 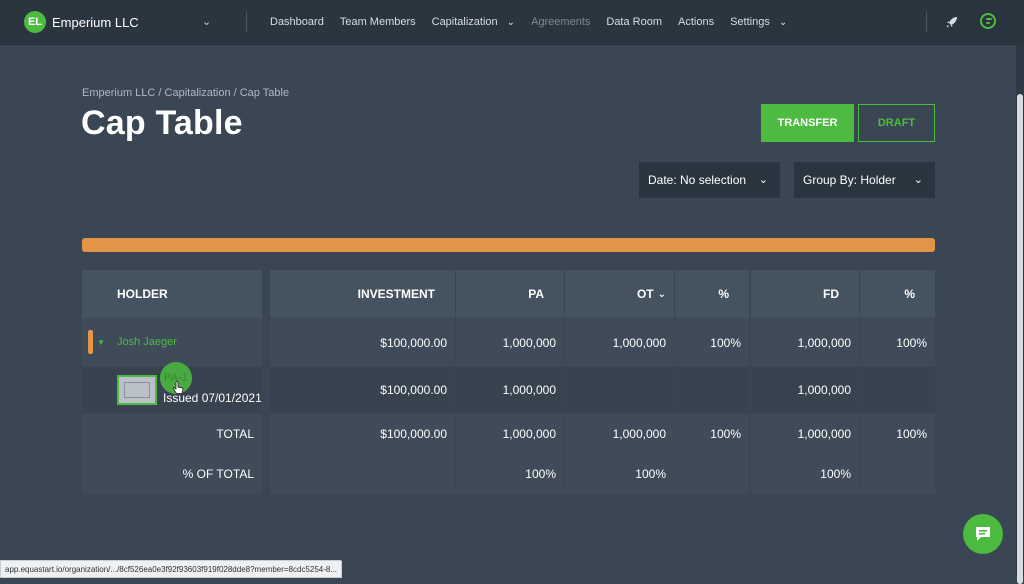 I want to click on date-filter-select: Date: No selection ⌄, so click(x=709, y=180).